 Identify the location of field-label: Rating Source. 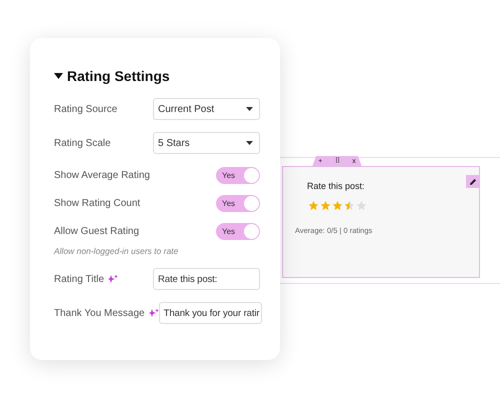
(86, 109).